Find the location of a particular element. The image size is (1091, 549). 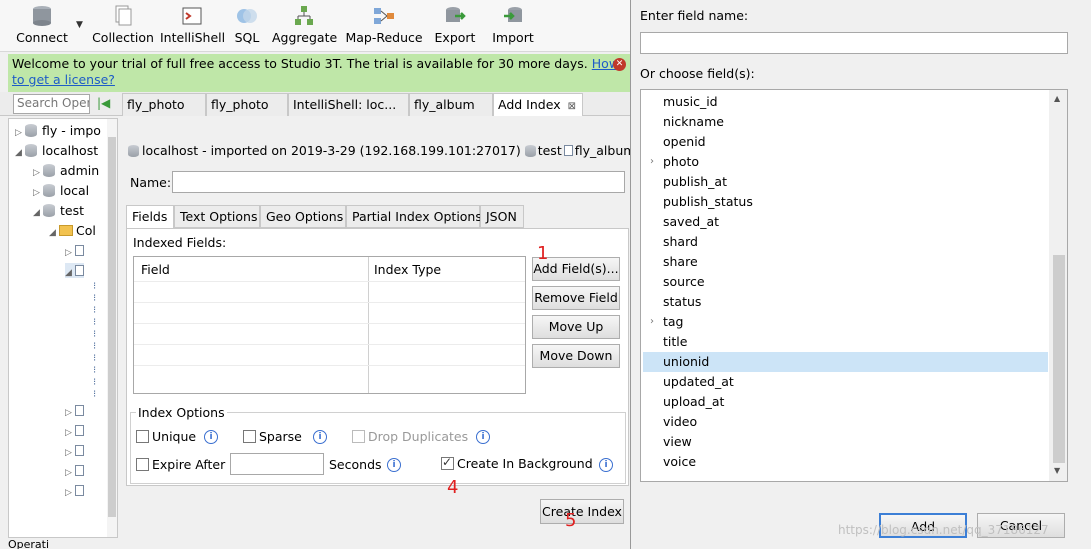

tab-close-icon: ⊠ is located at coordinates (572, 106).